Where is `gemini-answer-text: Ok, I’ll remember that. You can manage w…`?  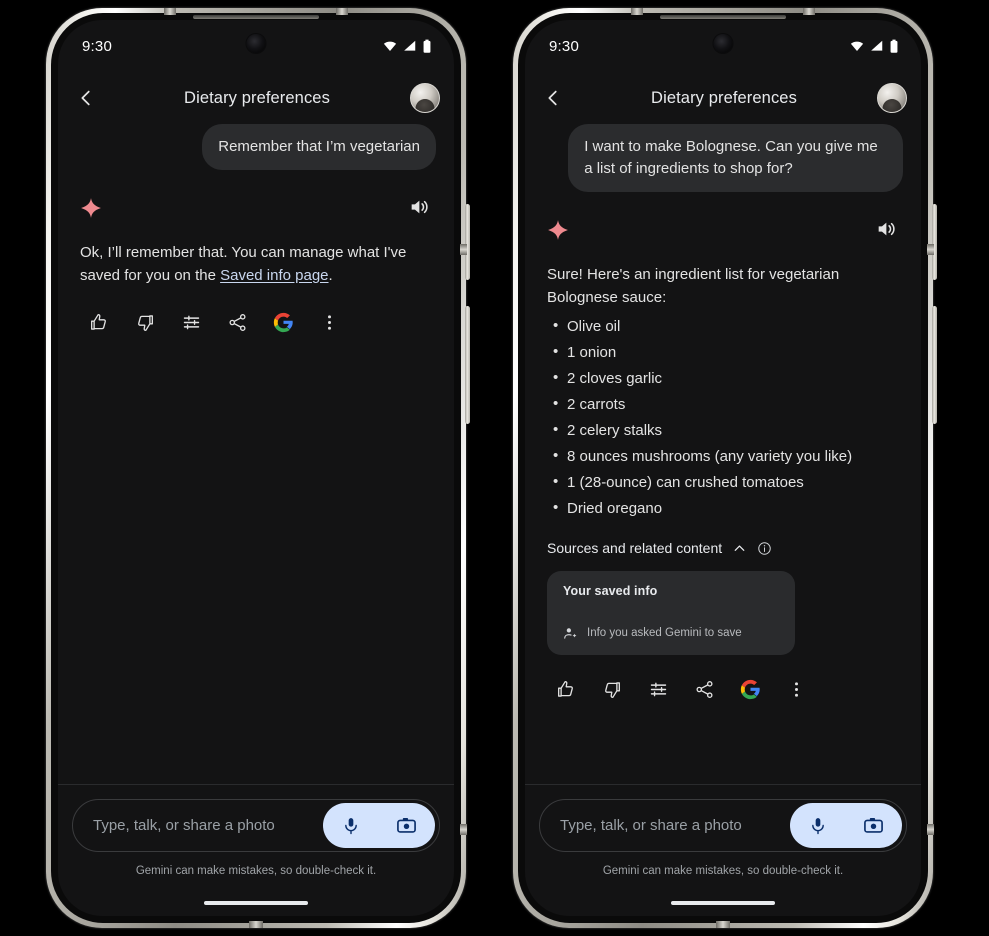
gemini-answer-text: Ok, I’ll remember that. You can manage w… is located at coordinates (256, 265).